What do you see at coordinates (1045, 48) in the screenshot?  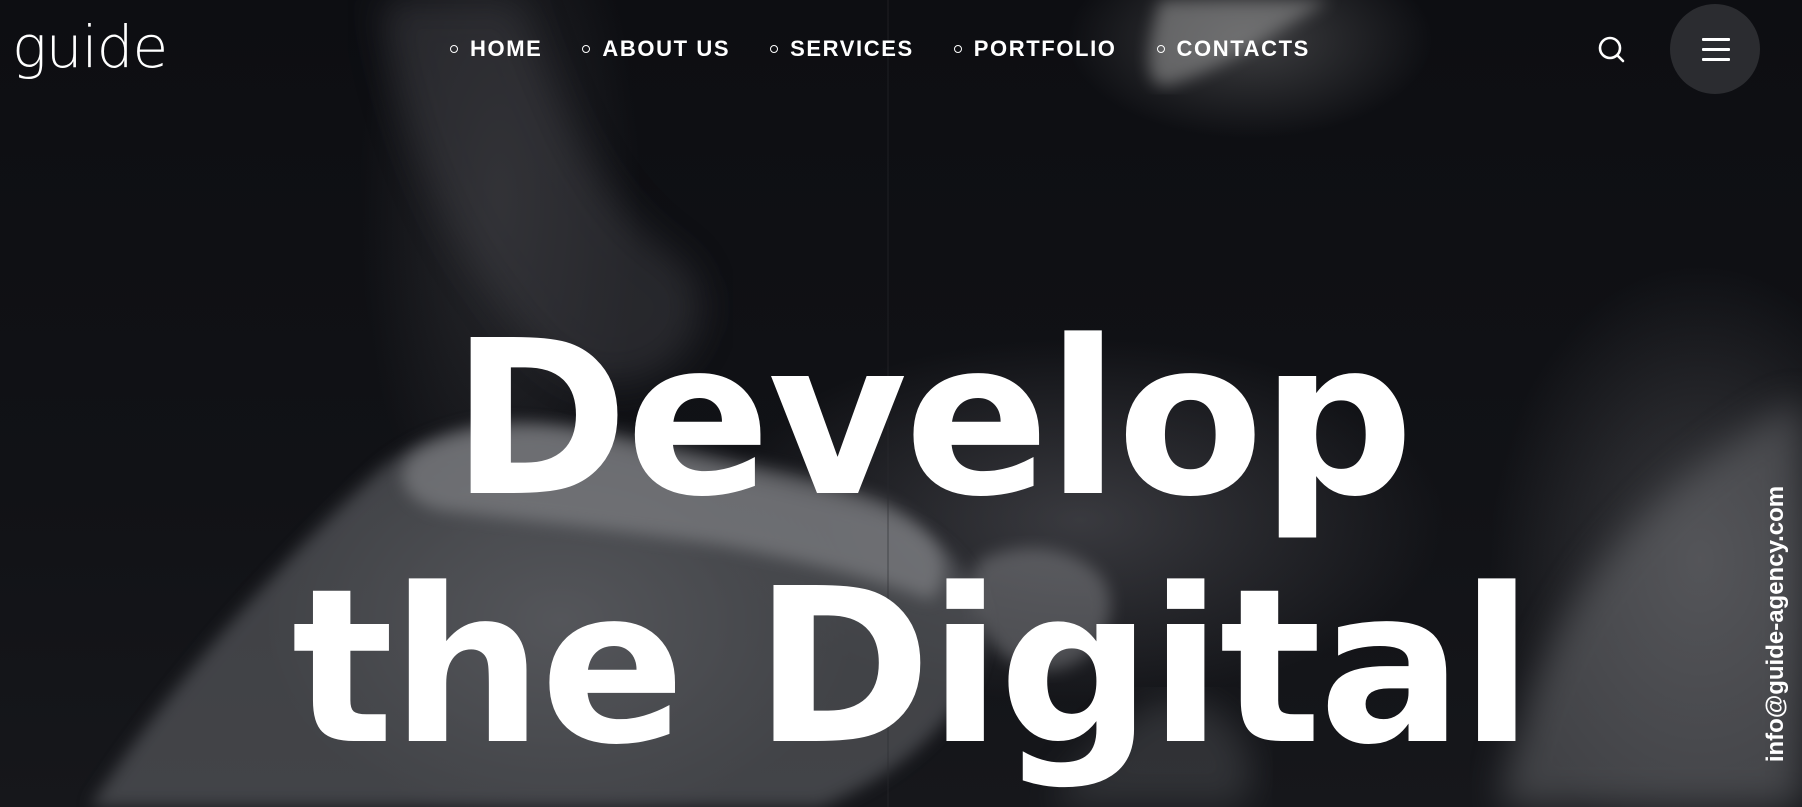 I see `nav-label: PORTFOLIO` at bounding box center [1045, 48].